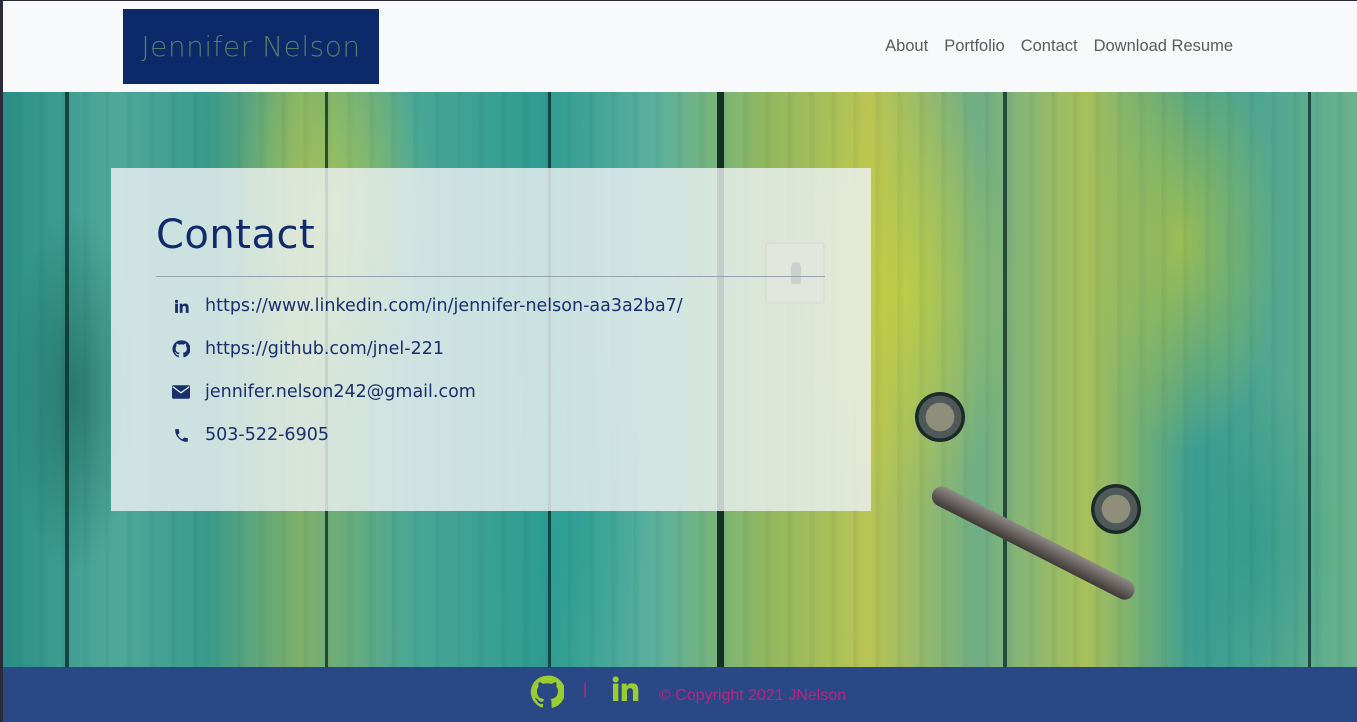 Image resolution: width=1357 pixels, height=722 pixels. Describe the element at coordinates (181, 392) in the screenshot. I see `envelope-icon` at that location.